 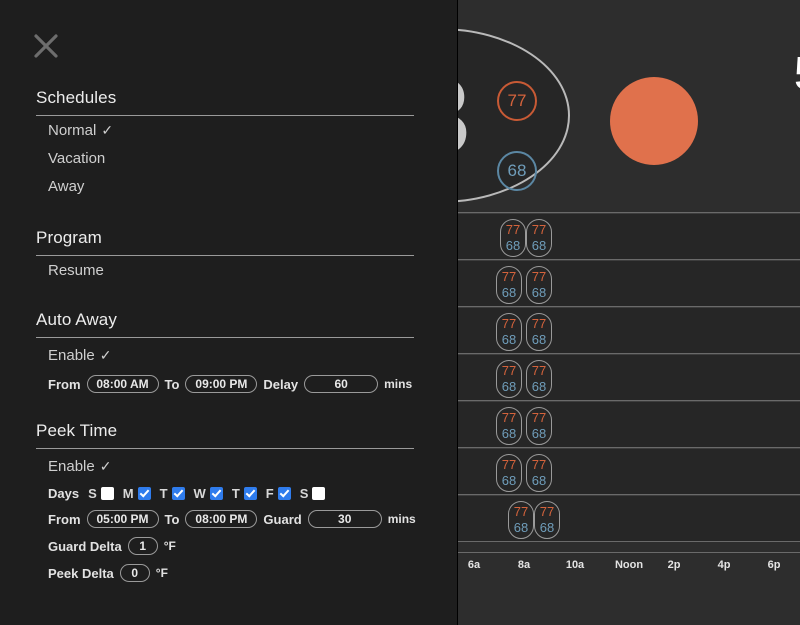 What do you see at coordinates (225, 242) in the screenshot?
I see `section-title-program: Program` at bounding box center [225, 242].